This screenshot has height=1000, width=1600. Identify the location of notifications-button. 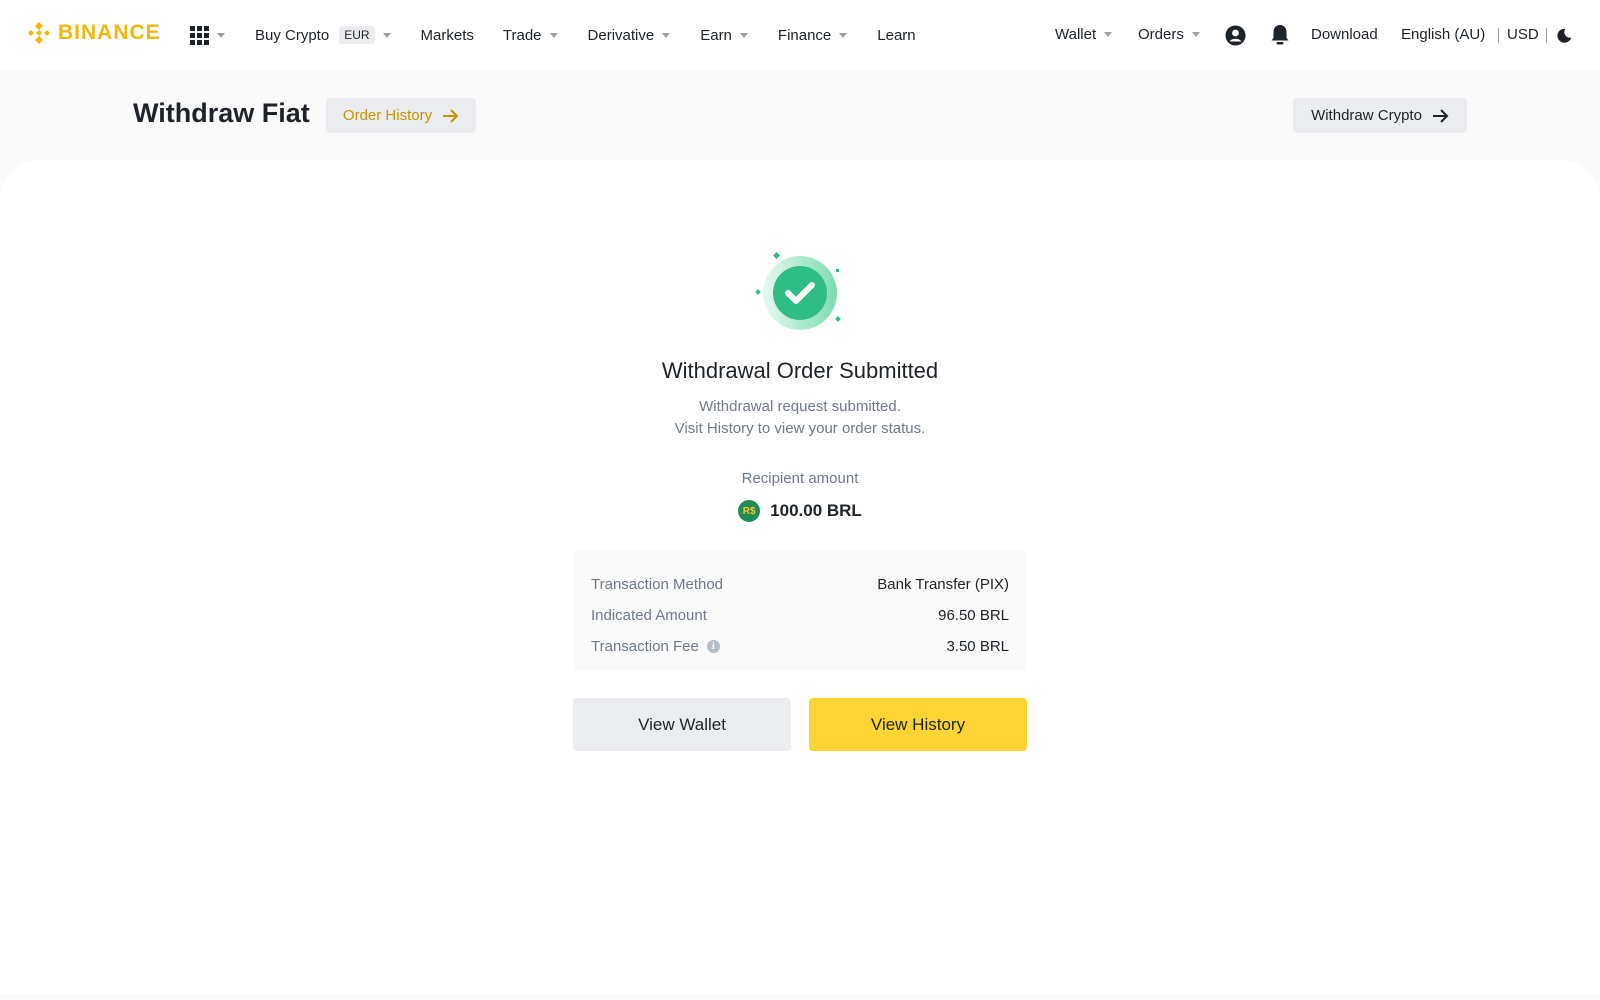
(1280, 35).